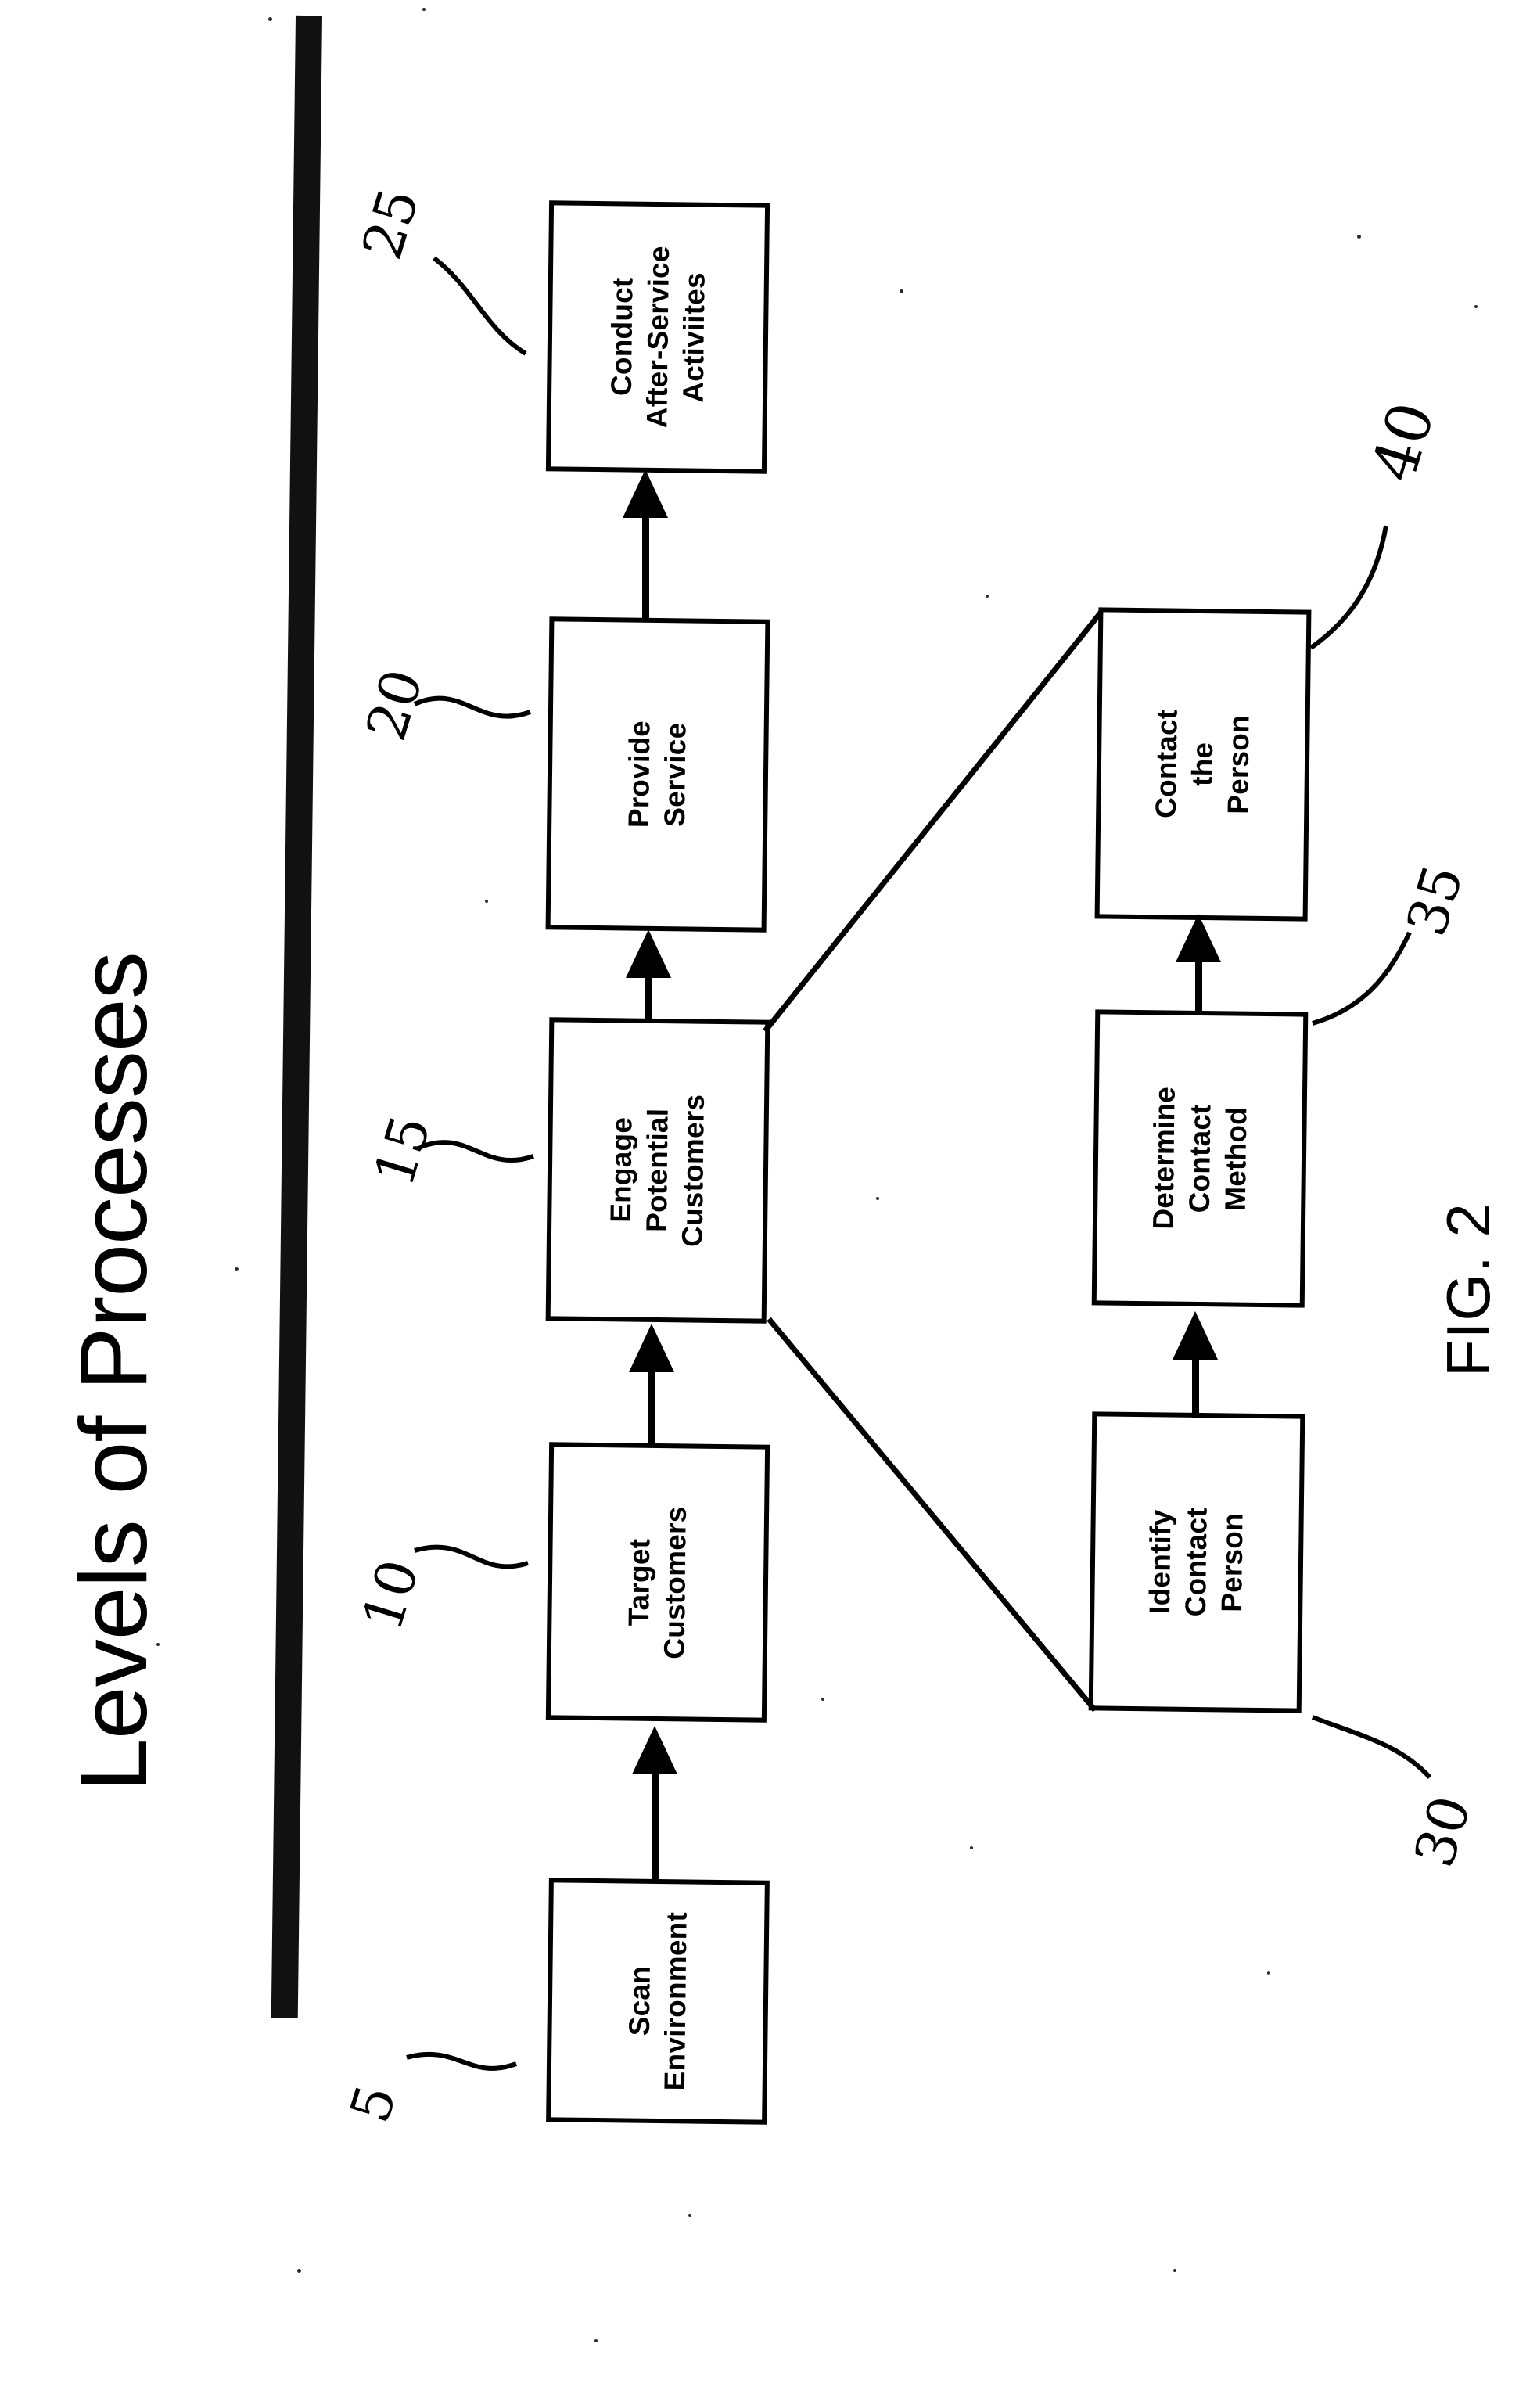 The width and height of the screenshot is (1537, 2408). I want to click on arrow-shaft-provide-to-conduct, so click(646, 568).